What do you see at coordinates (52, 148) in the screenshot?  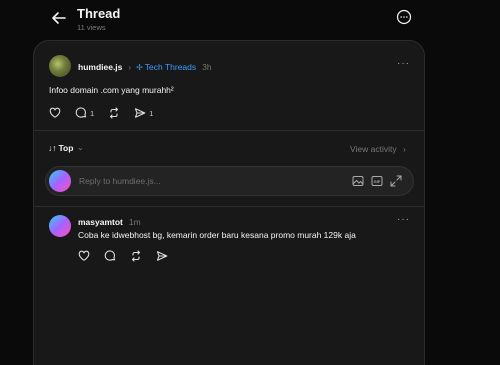 I see `sort-arrows-icon: ↓↑` at bounding box center [52, 148].